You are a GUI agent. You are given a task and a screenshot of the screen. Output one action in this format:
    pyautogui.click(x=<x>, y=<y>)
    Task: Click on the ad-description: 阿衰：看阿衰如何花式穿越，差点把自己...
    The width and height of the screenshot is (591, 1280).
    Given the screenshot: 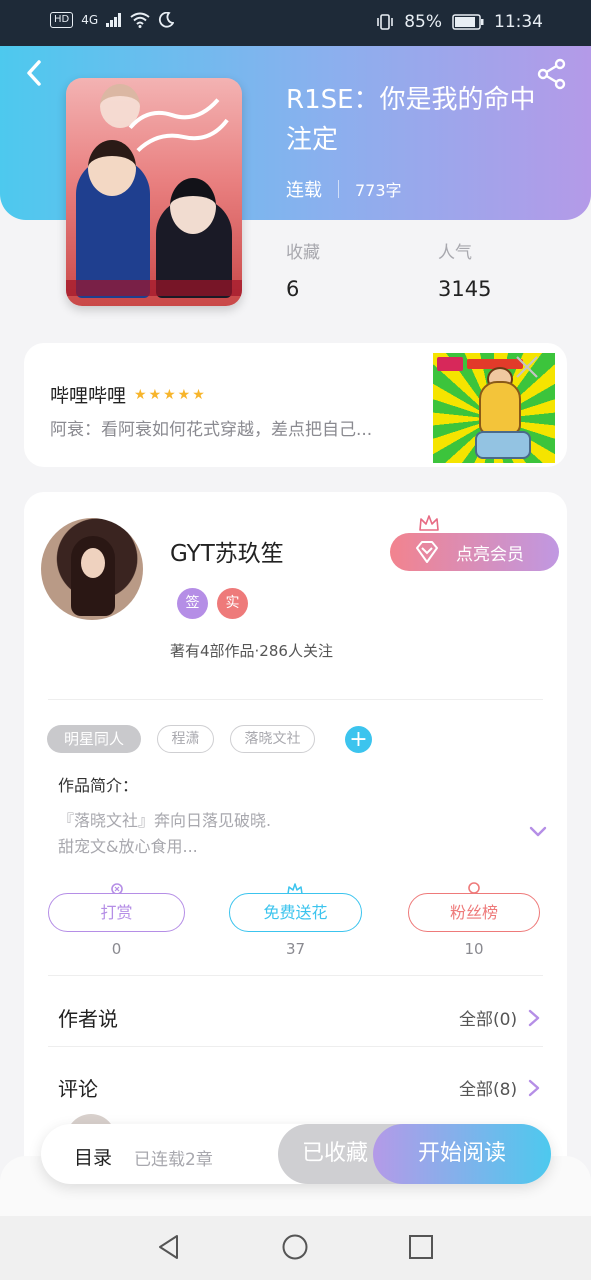 What is the action you would take?
    pyautogui.click(x=211, y=430)
    